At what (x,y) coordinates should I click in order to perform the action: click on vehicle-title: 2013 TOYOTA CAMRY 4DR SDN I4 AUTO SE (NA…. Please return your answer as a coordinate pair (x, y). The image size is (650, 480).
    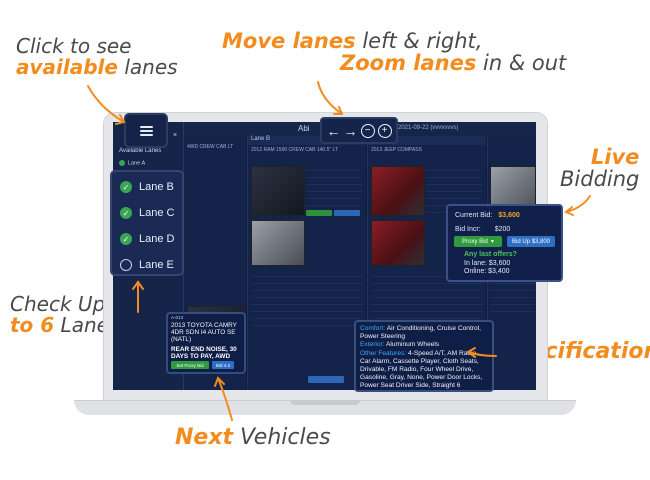
    Looking at the image, I should click on (204, 332).